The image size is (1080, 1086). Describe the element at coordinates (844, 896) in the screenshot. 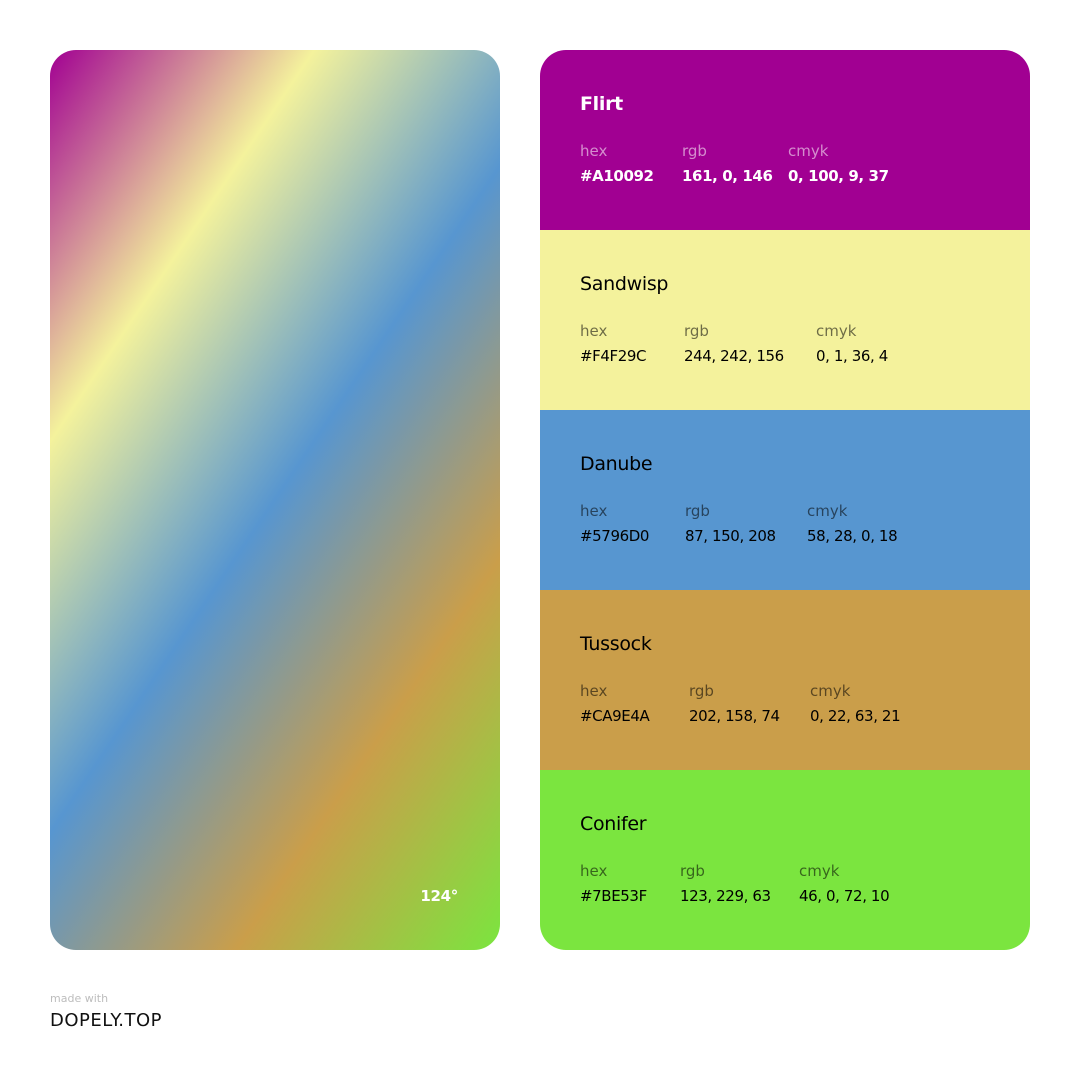

I see `cmyk-value: 46, 0, 72, 10` at that location.